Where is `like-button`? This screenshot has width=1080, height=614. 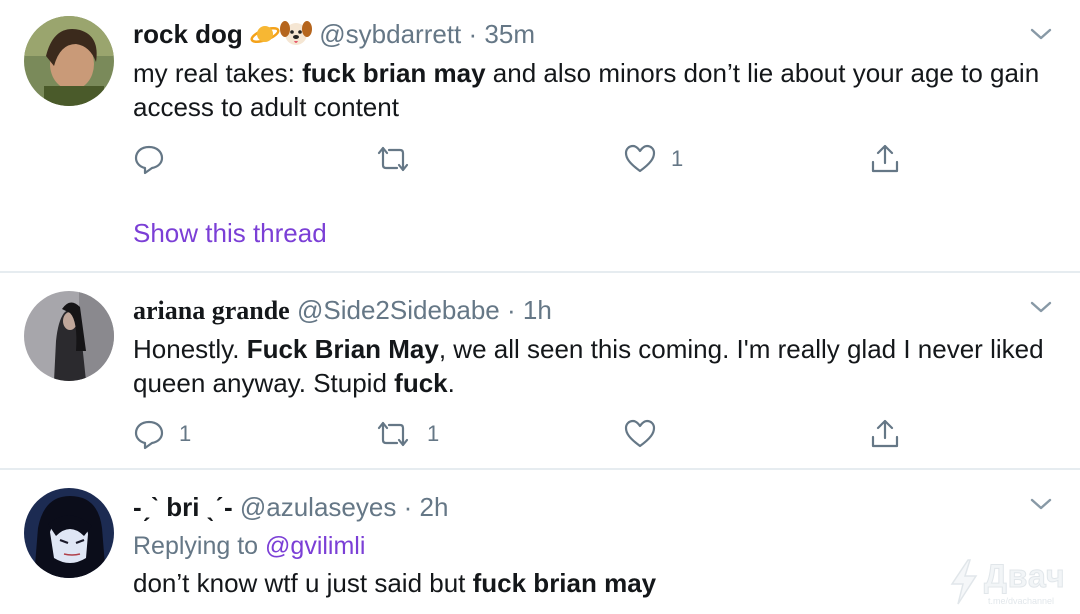 like-button is located at coordinates (647, 434).